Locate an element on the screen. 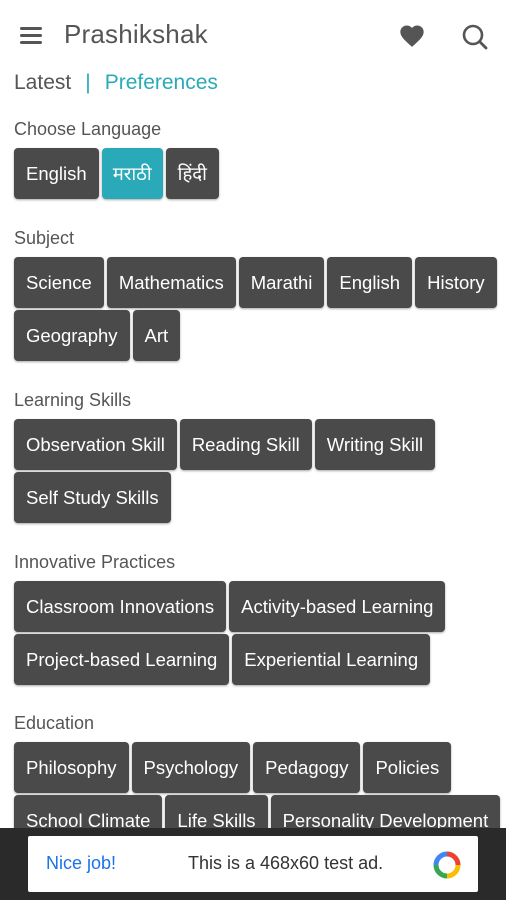 The image size is (506, 900). ad-banner-bar: Nice job! This is a 468x60 test ad. is located at coordinates (253, 864).